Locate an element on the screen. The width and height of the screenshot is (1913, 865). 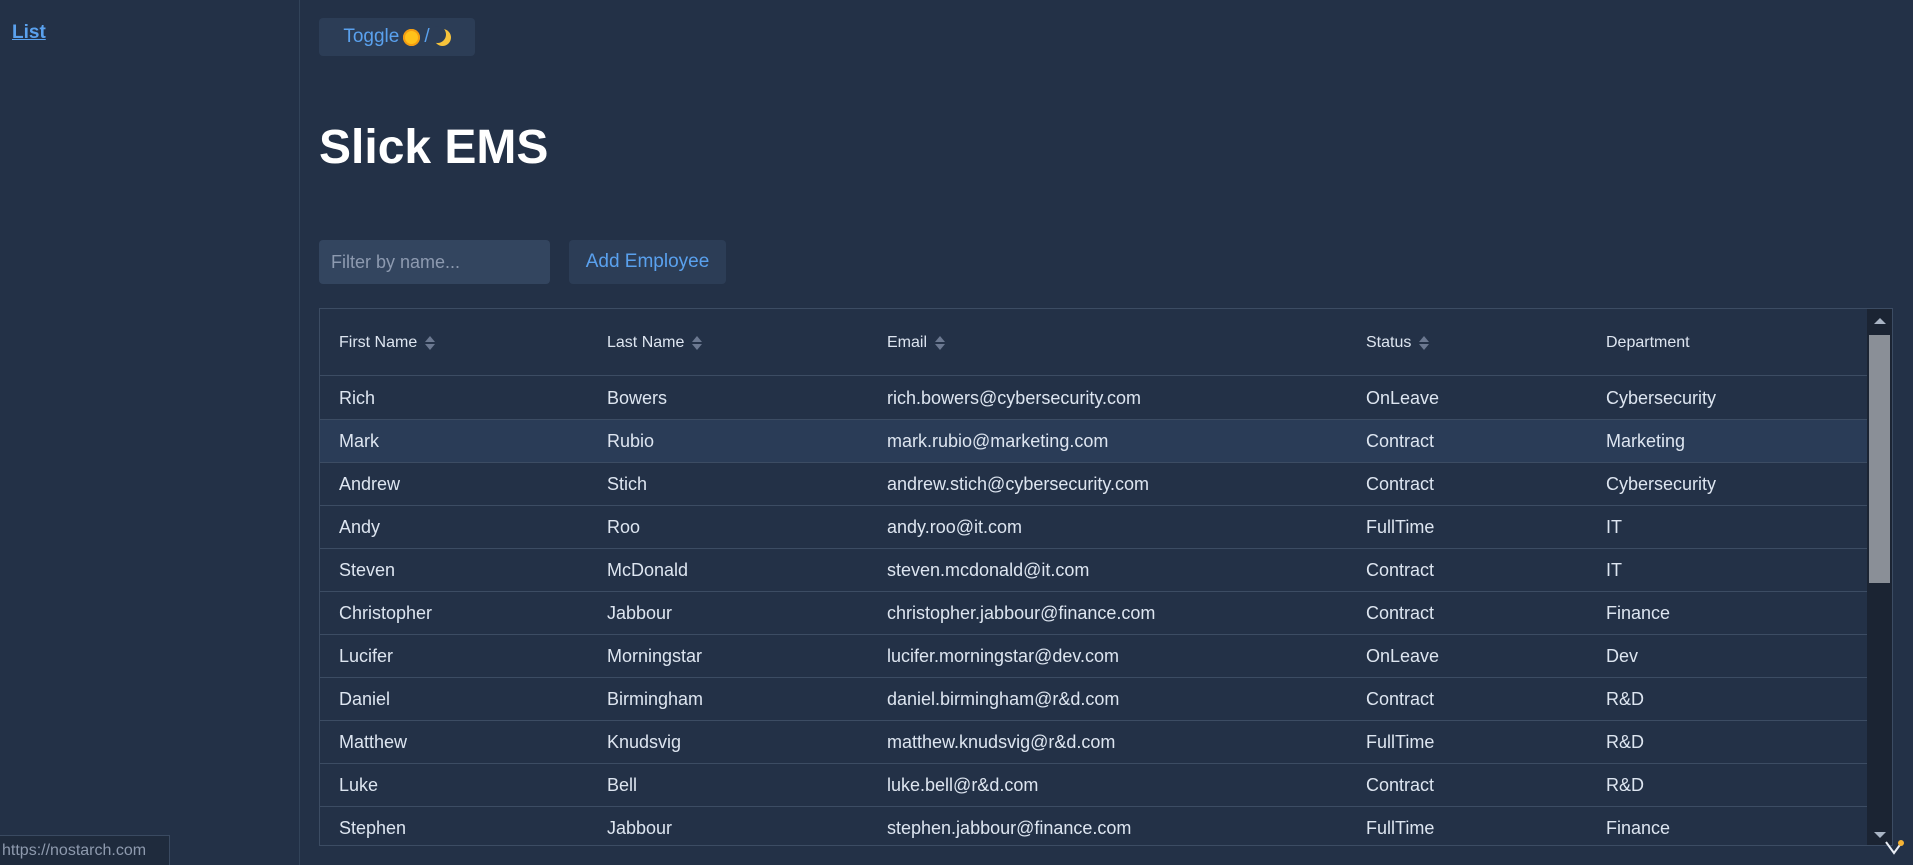
header-label: Email is located at coordinates (907, 342).